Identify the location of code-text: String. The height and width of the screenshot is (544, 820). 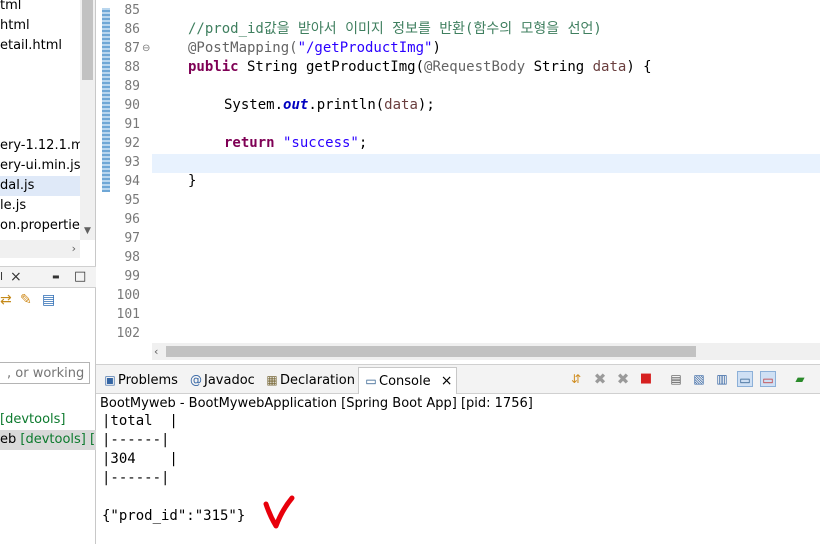
(559, 67).